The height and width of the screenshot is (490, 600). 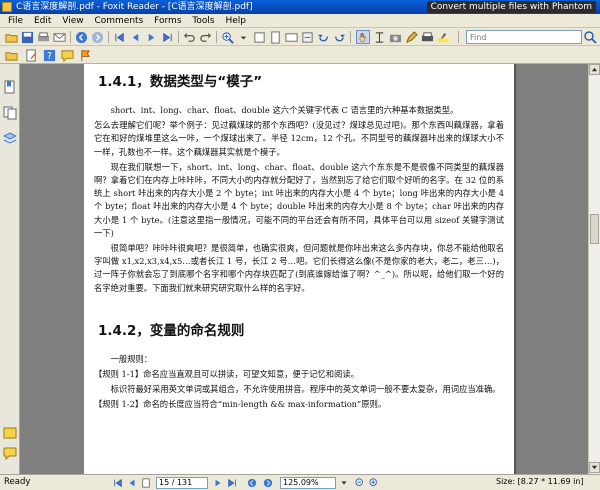 I want to click on first-page-icon, so click(x=119, y=37).